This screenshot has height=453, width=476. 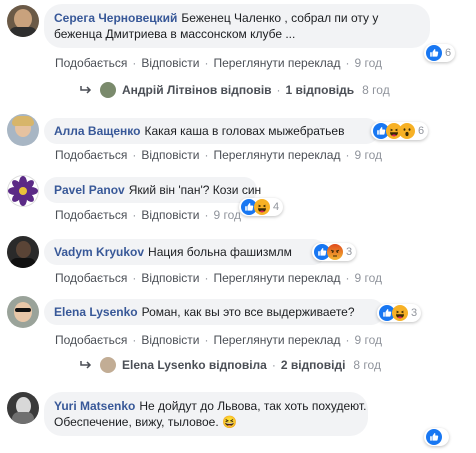 I want to click on comment-author: Алла Ващенко, so click(x=97, y=131).